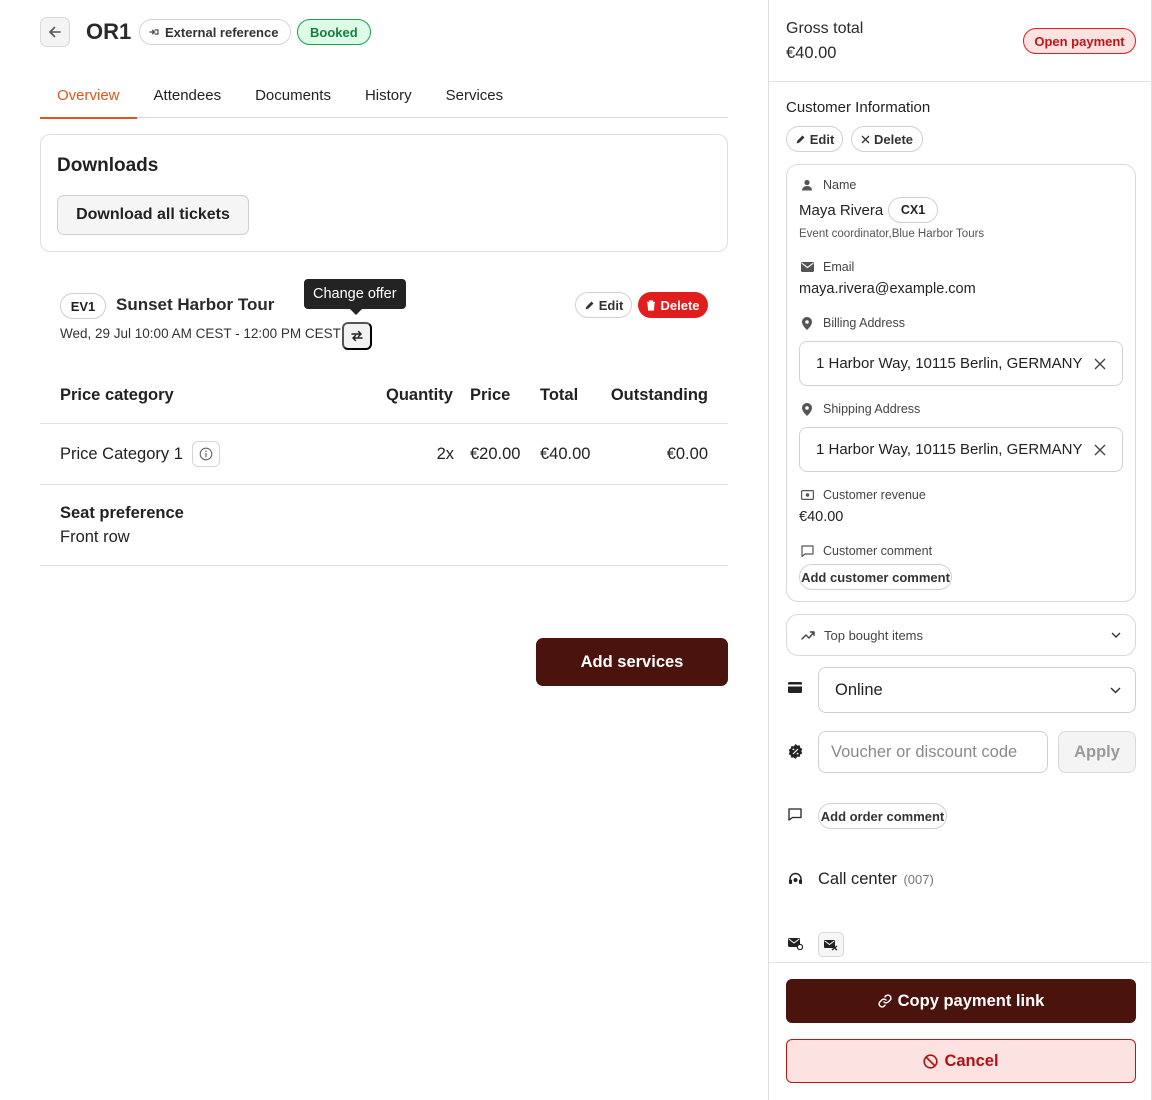  What do you see at coordinates (933, 752) in the screenshot?
I see `voucher-input` at bounding box center [933, 752].